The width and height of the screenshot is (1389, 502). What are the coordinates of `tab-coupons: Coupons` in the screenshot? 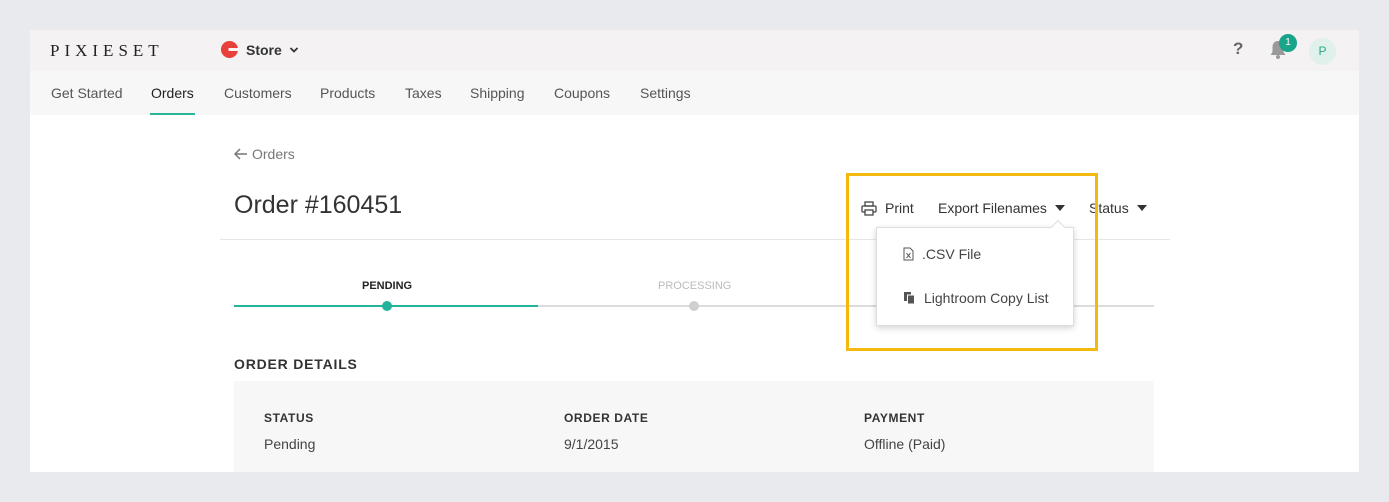 It's located at (582, 93).